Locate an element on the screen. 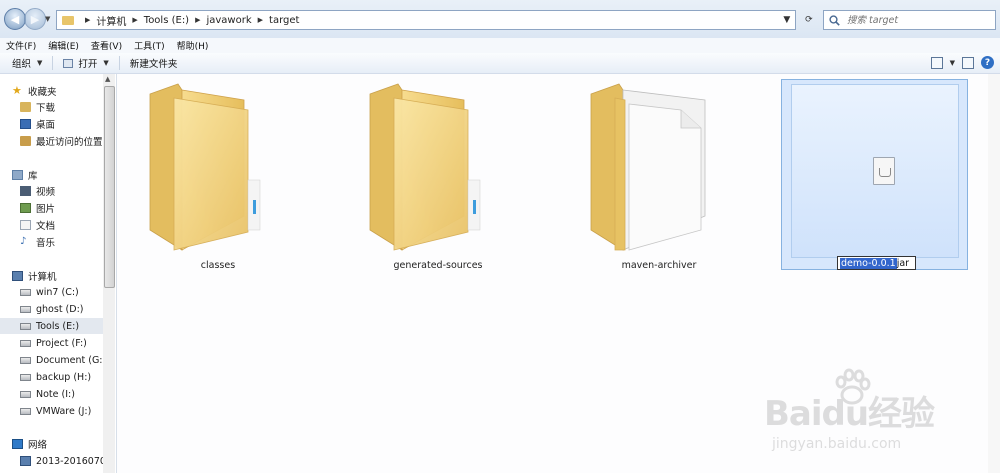 Image resolution: width=1000 pixels, height=473 pixels. nav-label: 库 is located at coordinates (33, 176).